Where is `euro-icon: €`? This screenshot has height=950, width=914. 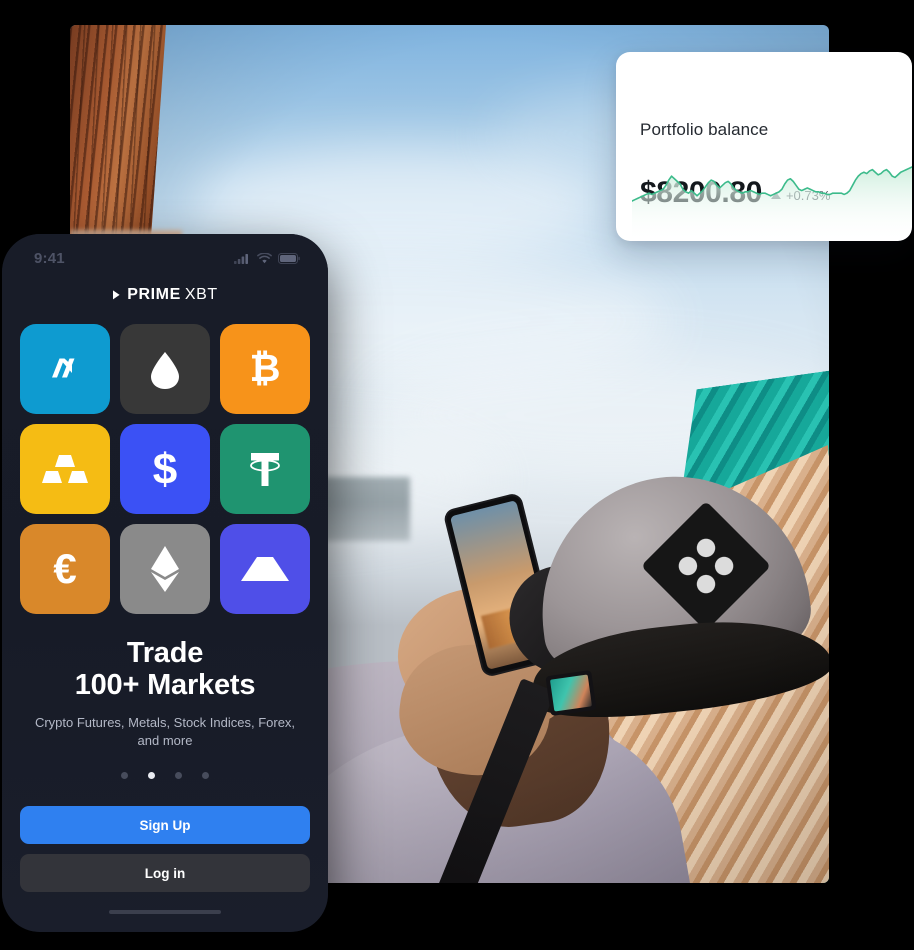 euro-icon: € is located at coordinates (65, 569).